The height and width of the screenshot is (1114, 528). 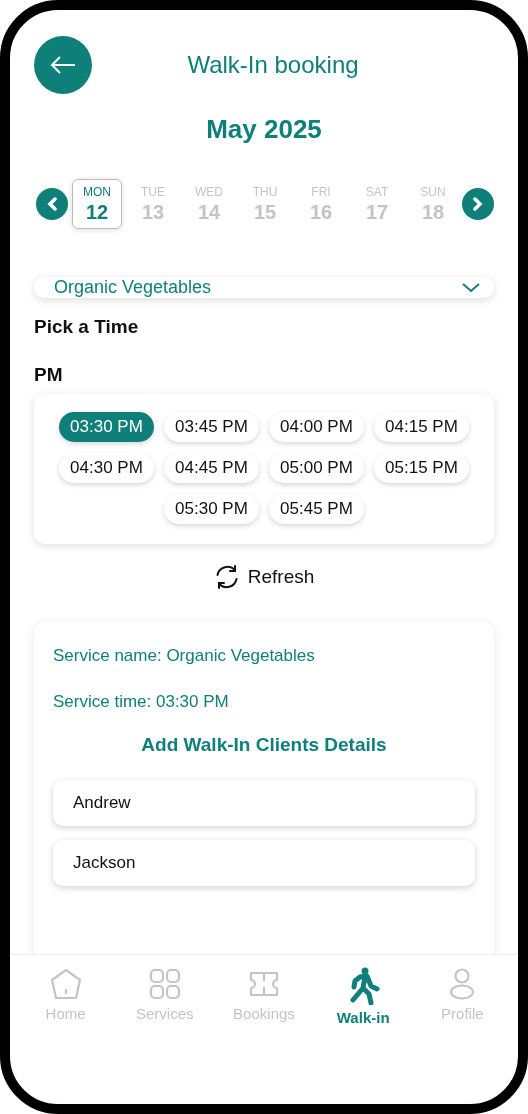 I want to click on service-time-text: Service time: 03:30 PM, so click(x=141, y=702).